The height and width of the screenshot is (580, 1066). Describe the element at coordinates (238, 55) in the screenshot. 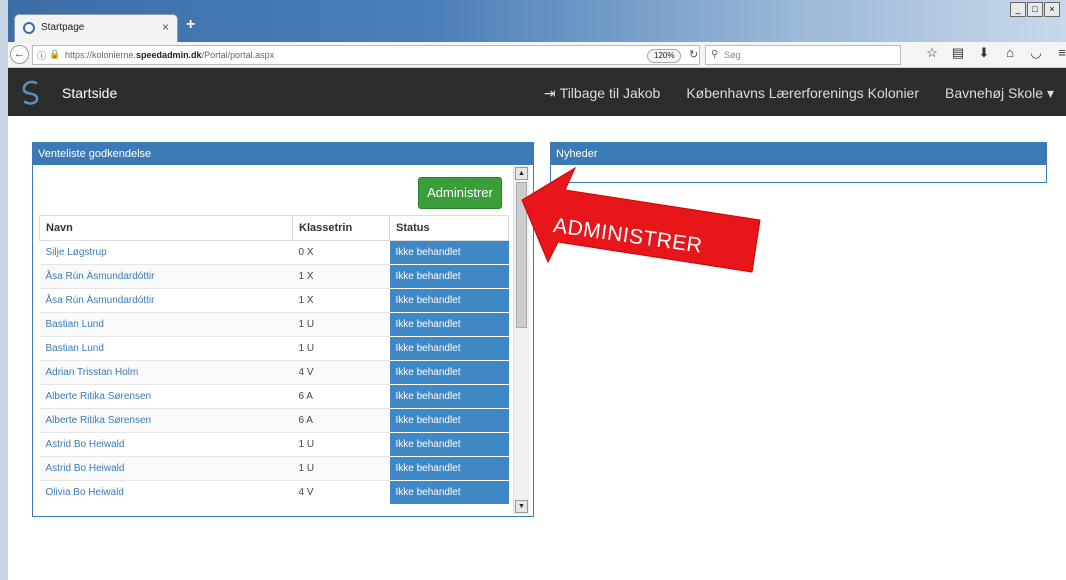

I see `url-path: /Portal/portal.aspx` at that location.